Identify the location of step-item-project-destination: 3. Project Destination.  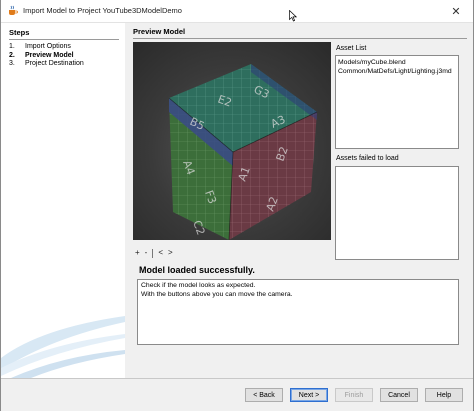
(46, 64).